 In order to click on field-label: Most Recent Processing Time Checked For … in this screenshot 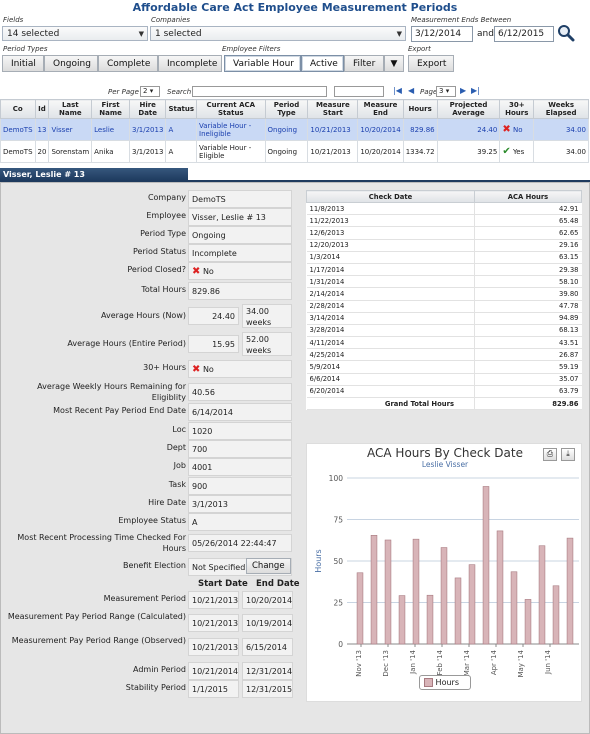, I will do `click(101, 543)`.